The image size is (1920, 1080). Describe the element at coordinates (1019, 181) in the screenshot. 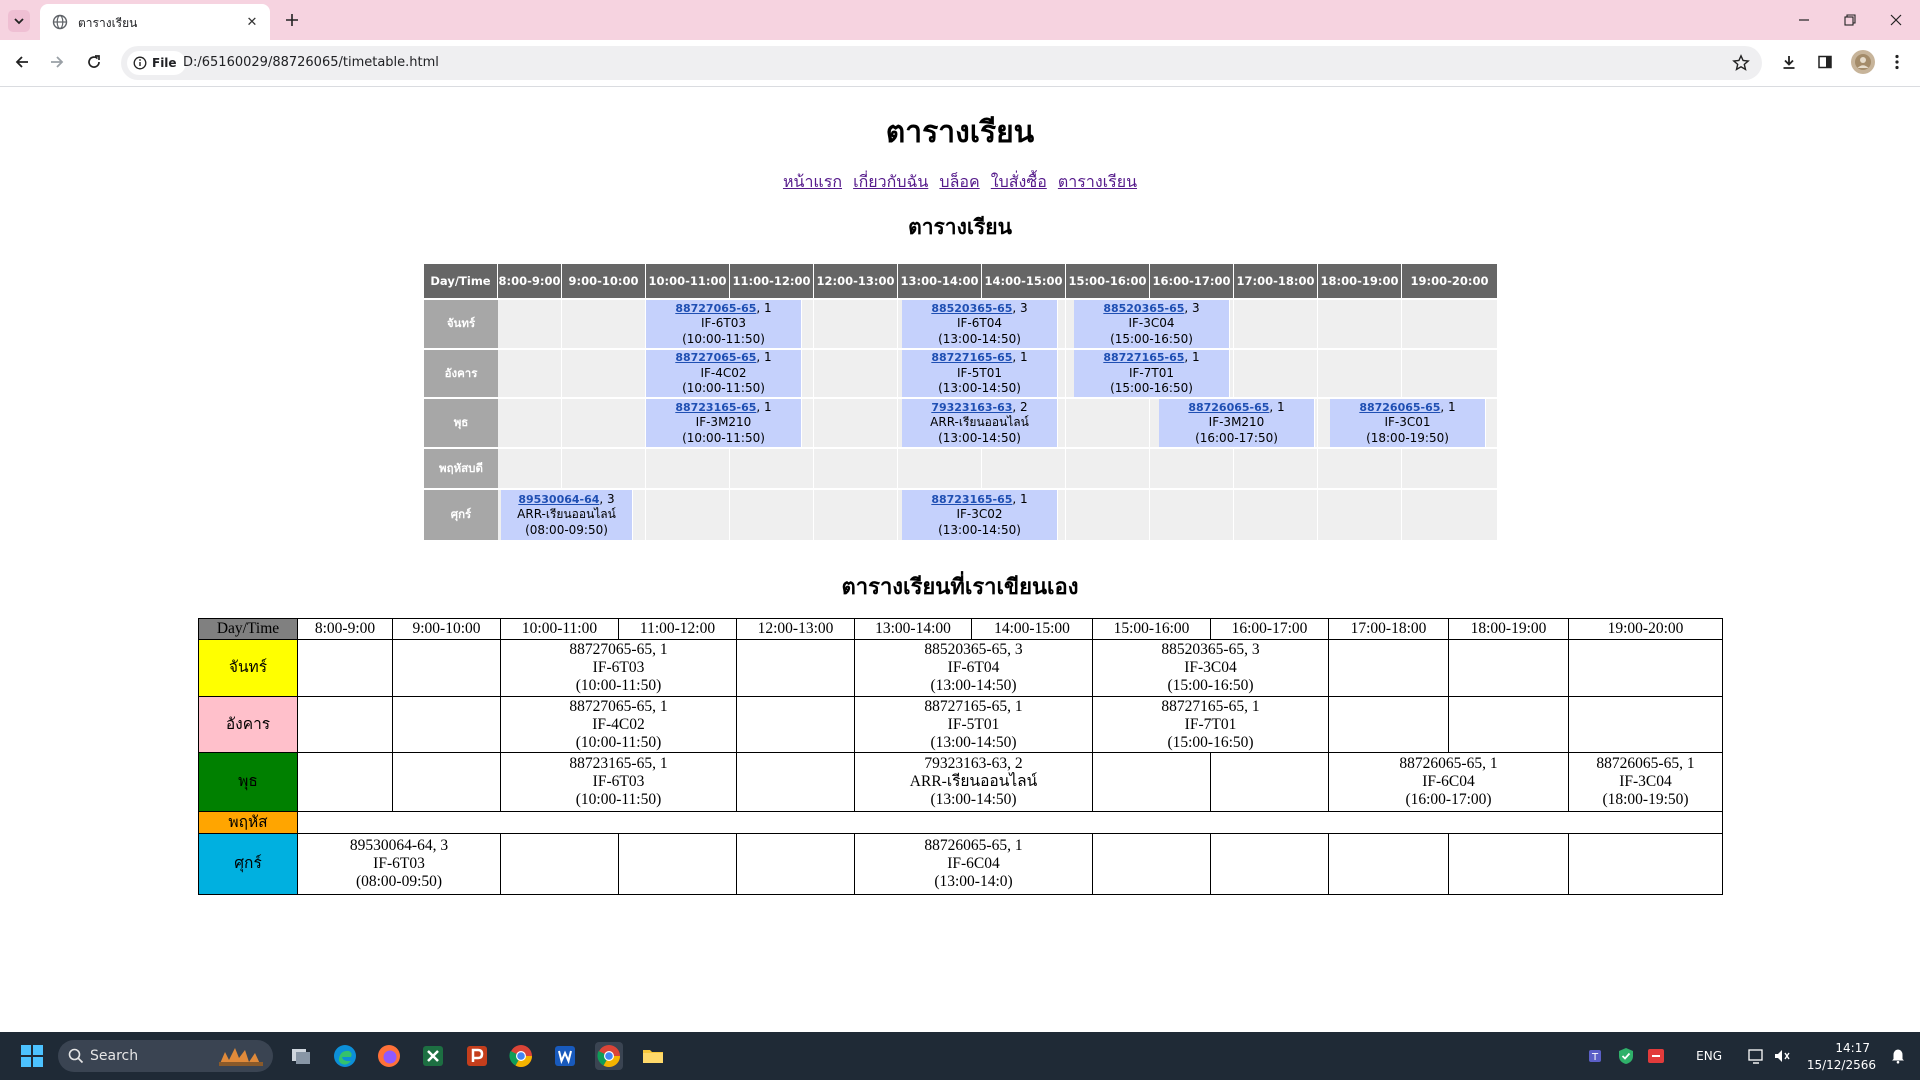

I see `nav-link-order: ใบสั่งซื้อ` at that location.